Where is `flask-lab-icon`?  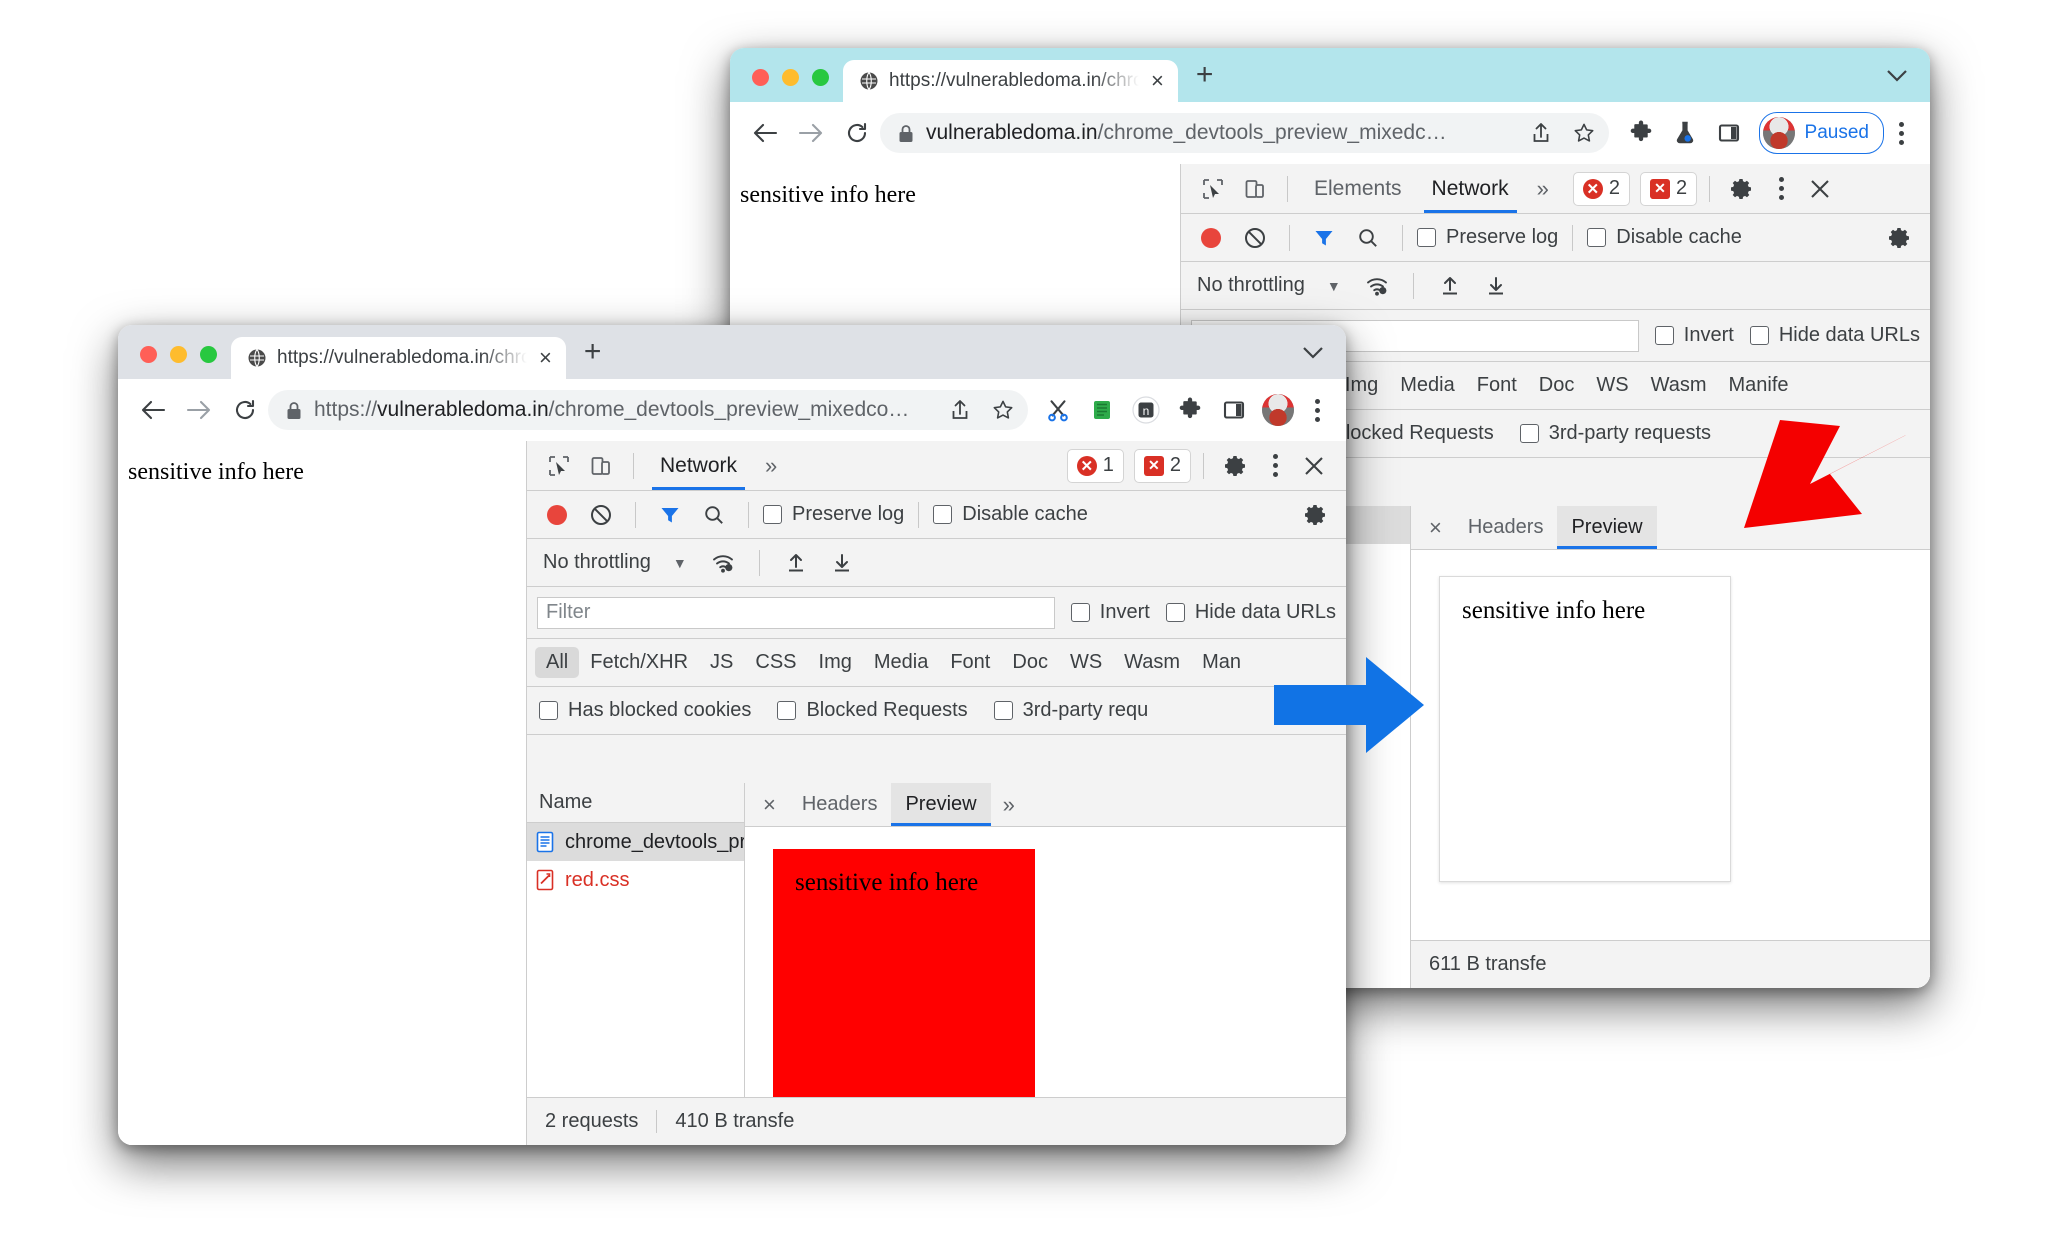 flask-lab-icon is located at coordinates (1685, 133).